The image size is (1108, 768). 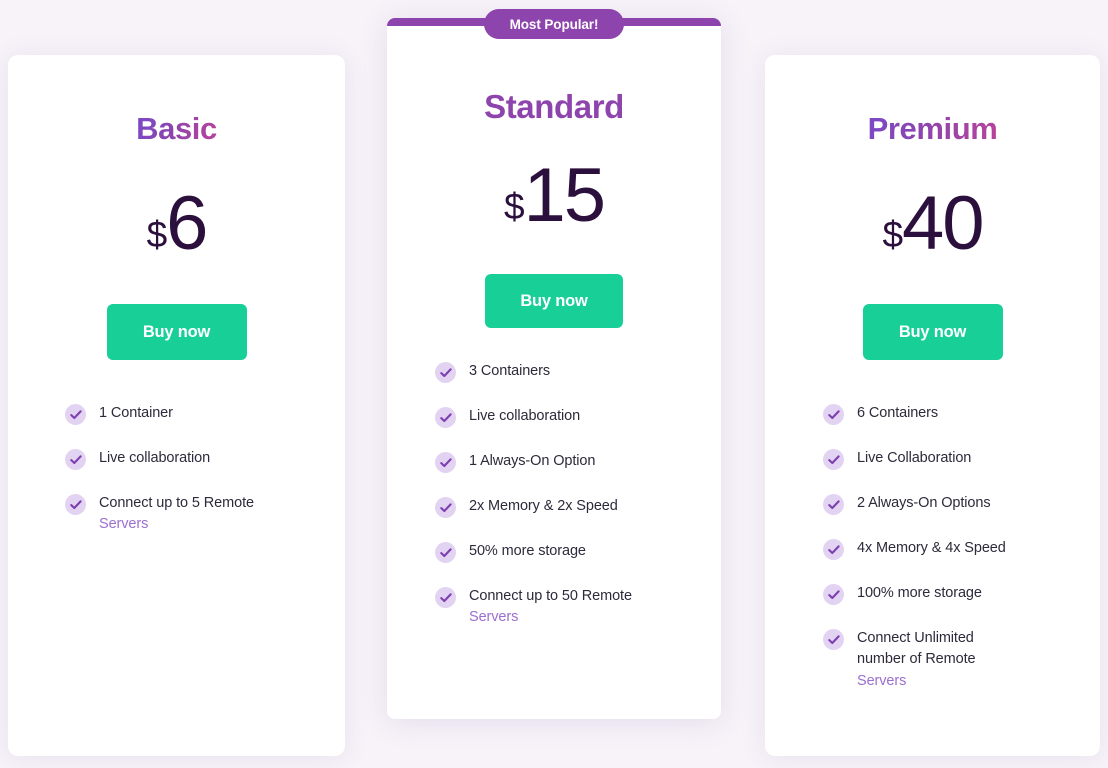 I want to click on list-item: 2 Always-On Options, so click(x=951, y=504).